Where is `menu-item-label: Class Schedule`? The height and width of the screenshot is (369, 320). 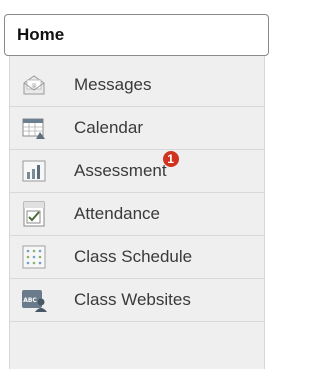
menu-item-label: Class Schedule is located at coordinates (133, 256).